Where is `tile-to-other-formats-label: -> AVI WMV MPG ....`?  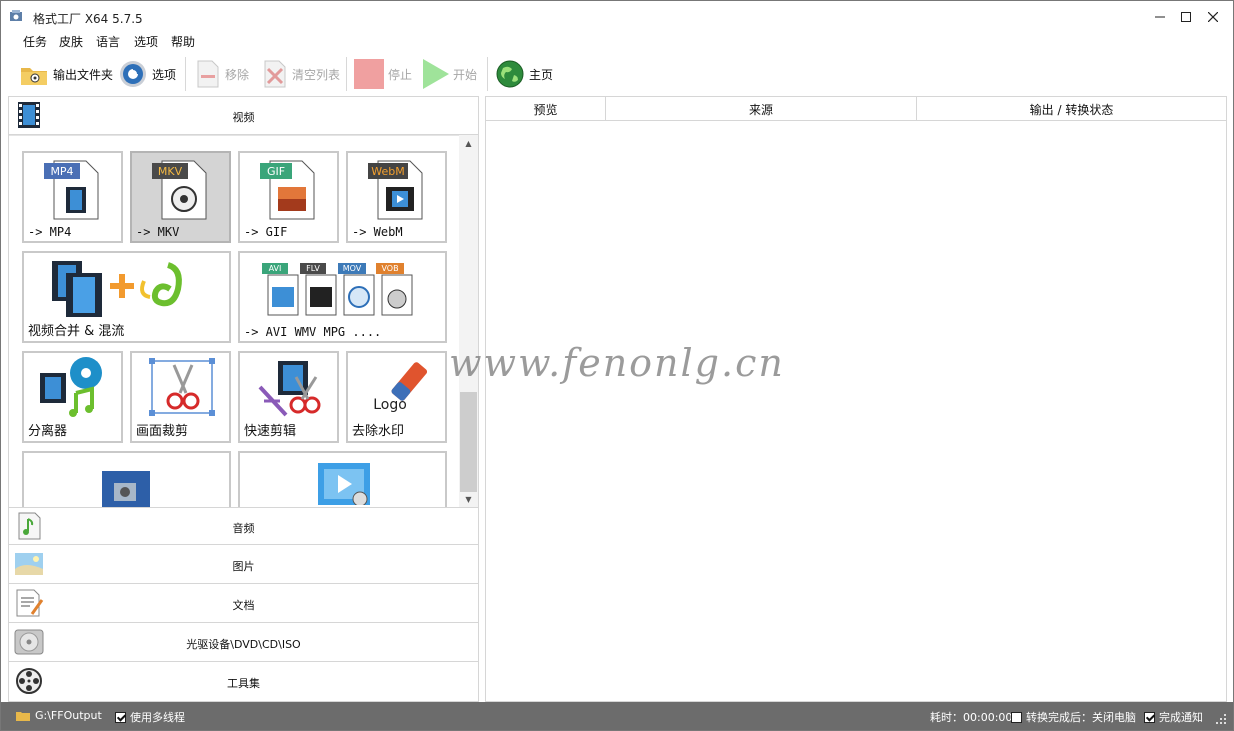 tile-to-other-formats-label: -> AVI WMV MPG .... is located at coordinates (313, 332).